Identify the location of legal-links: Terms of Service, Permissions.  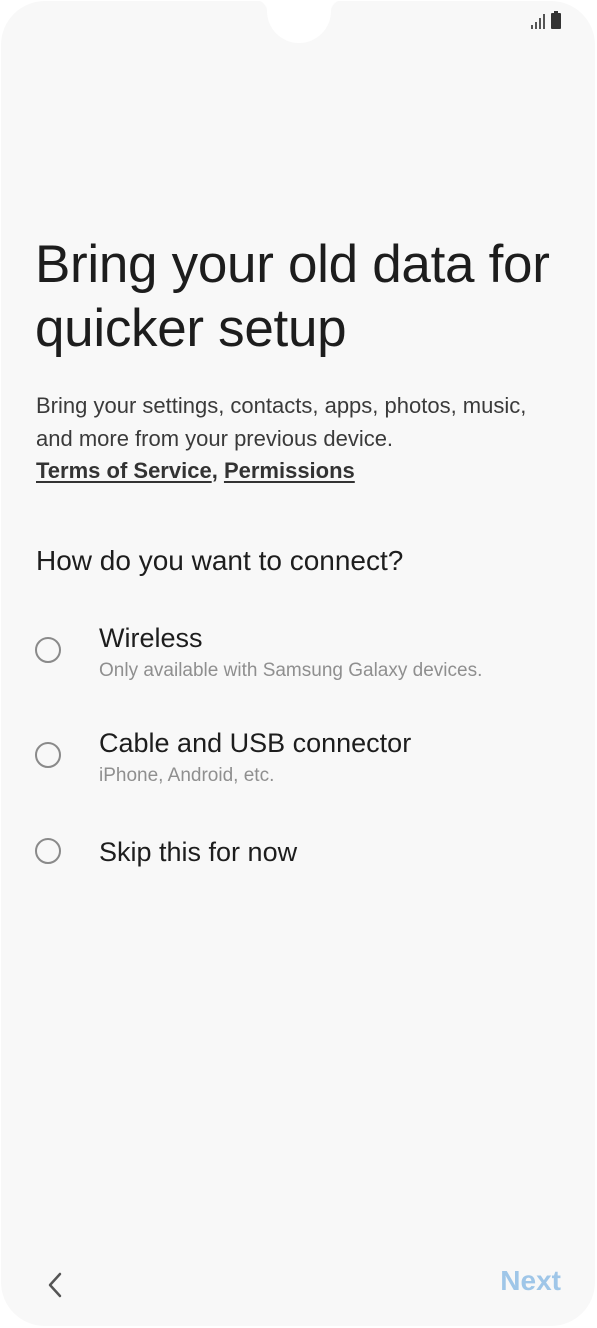
(195, 470).